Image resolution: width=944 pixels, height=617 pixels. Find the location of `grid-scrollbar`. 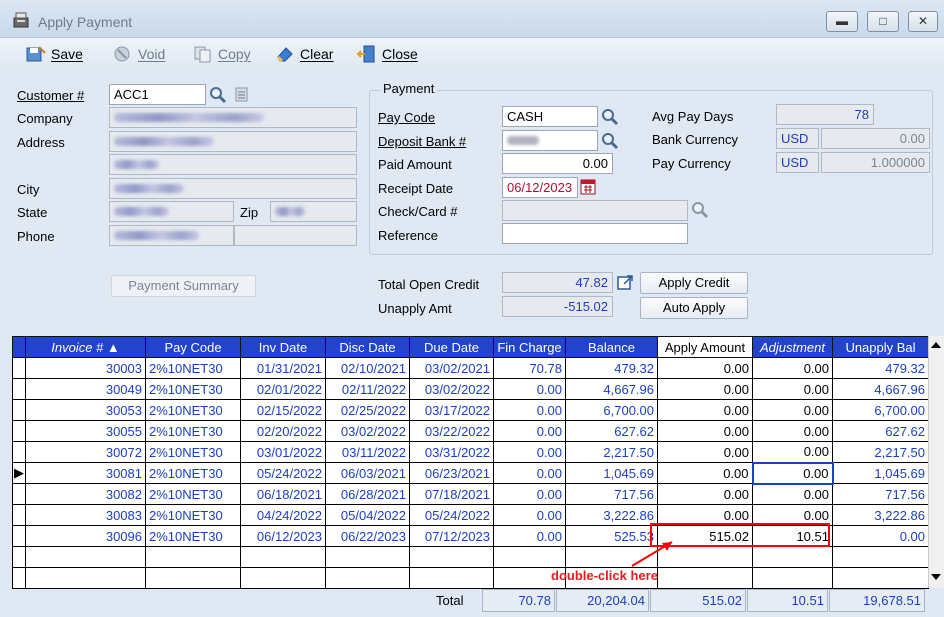

grid-scrollbar is located at coordinates (936, 462).